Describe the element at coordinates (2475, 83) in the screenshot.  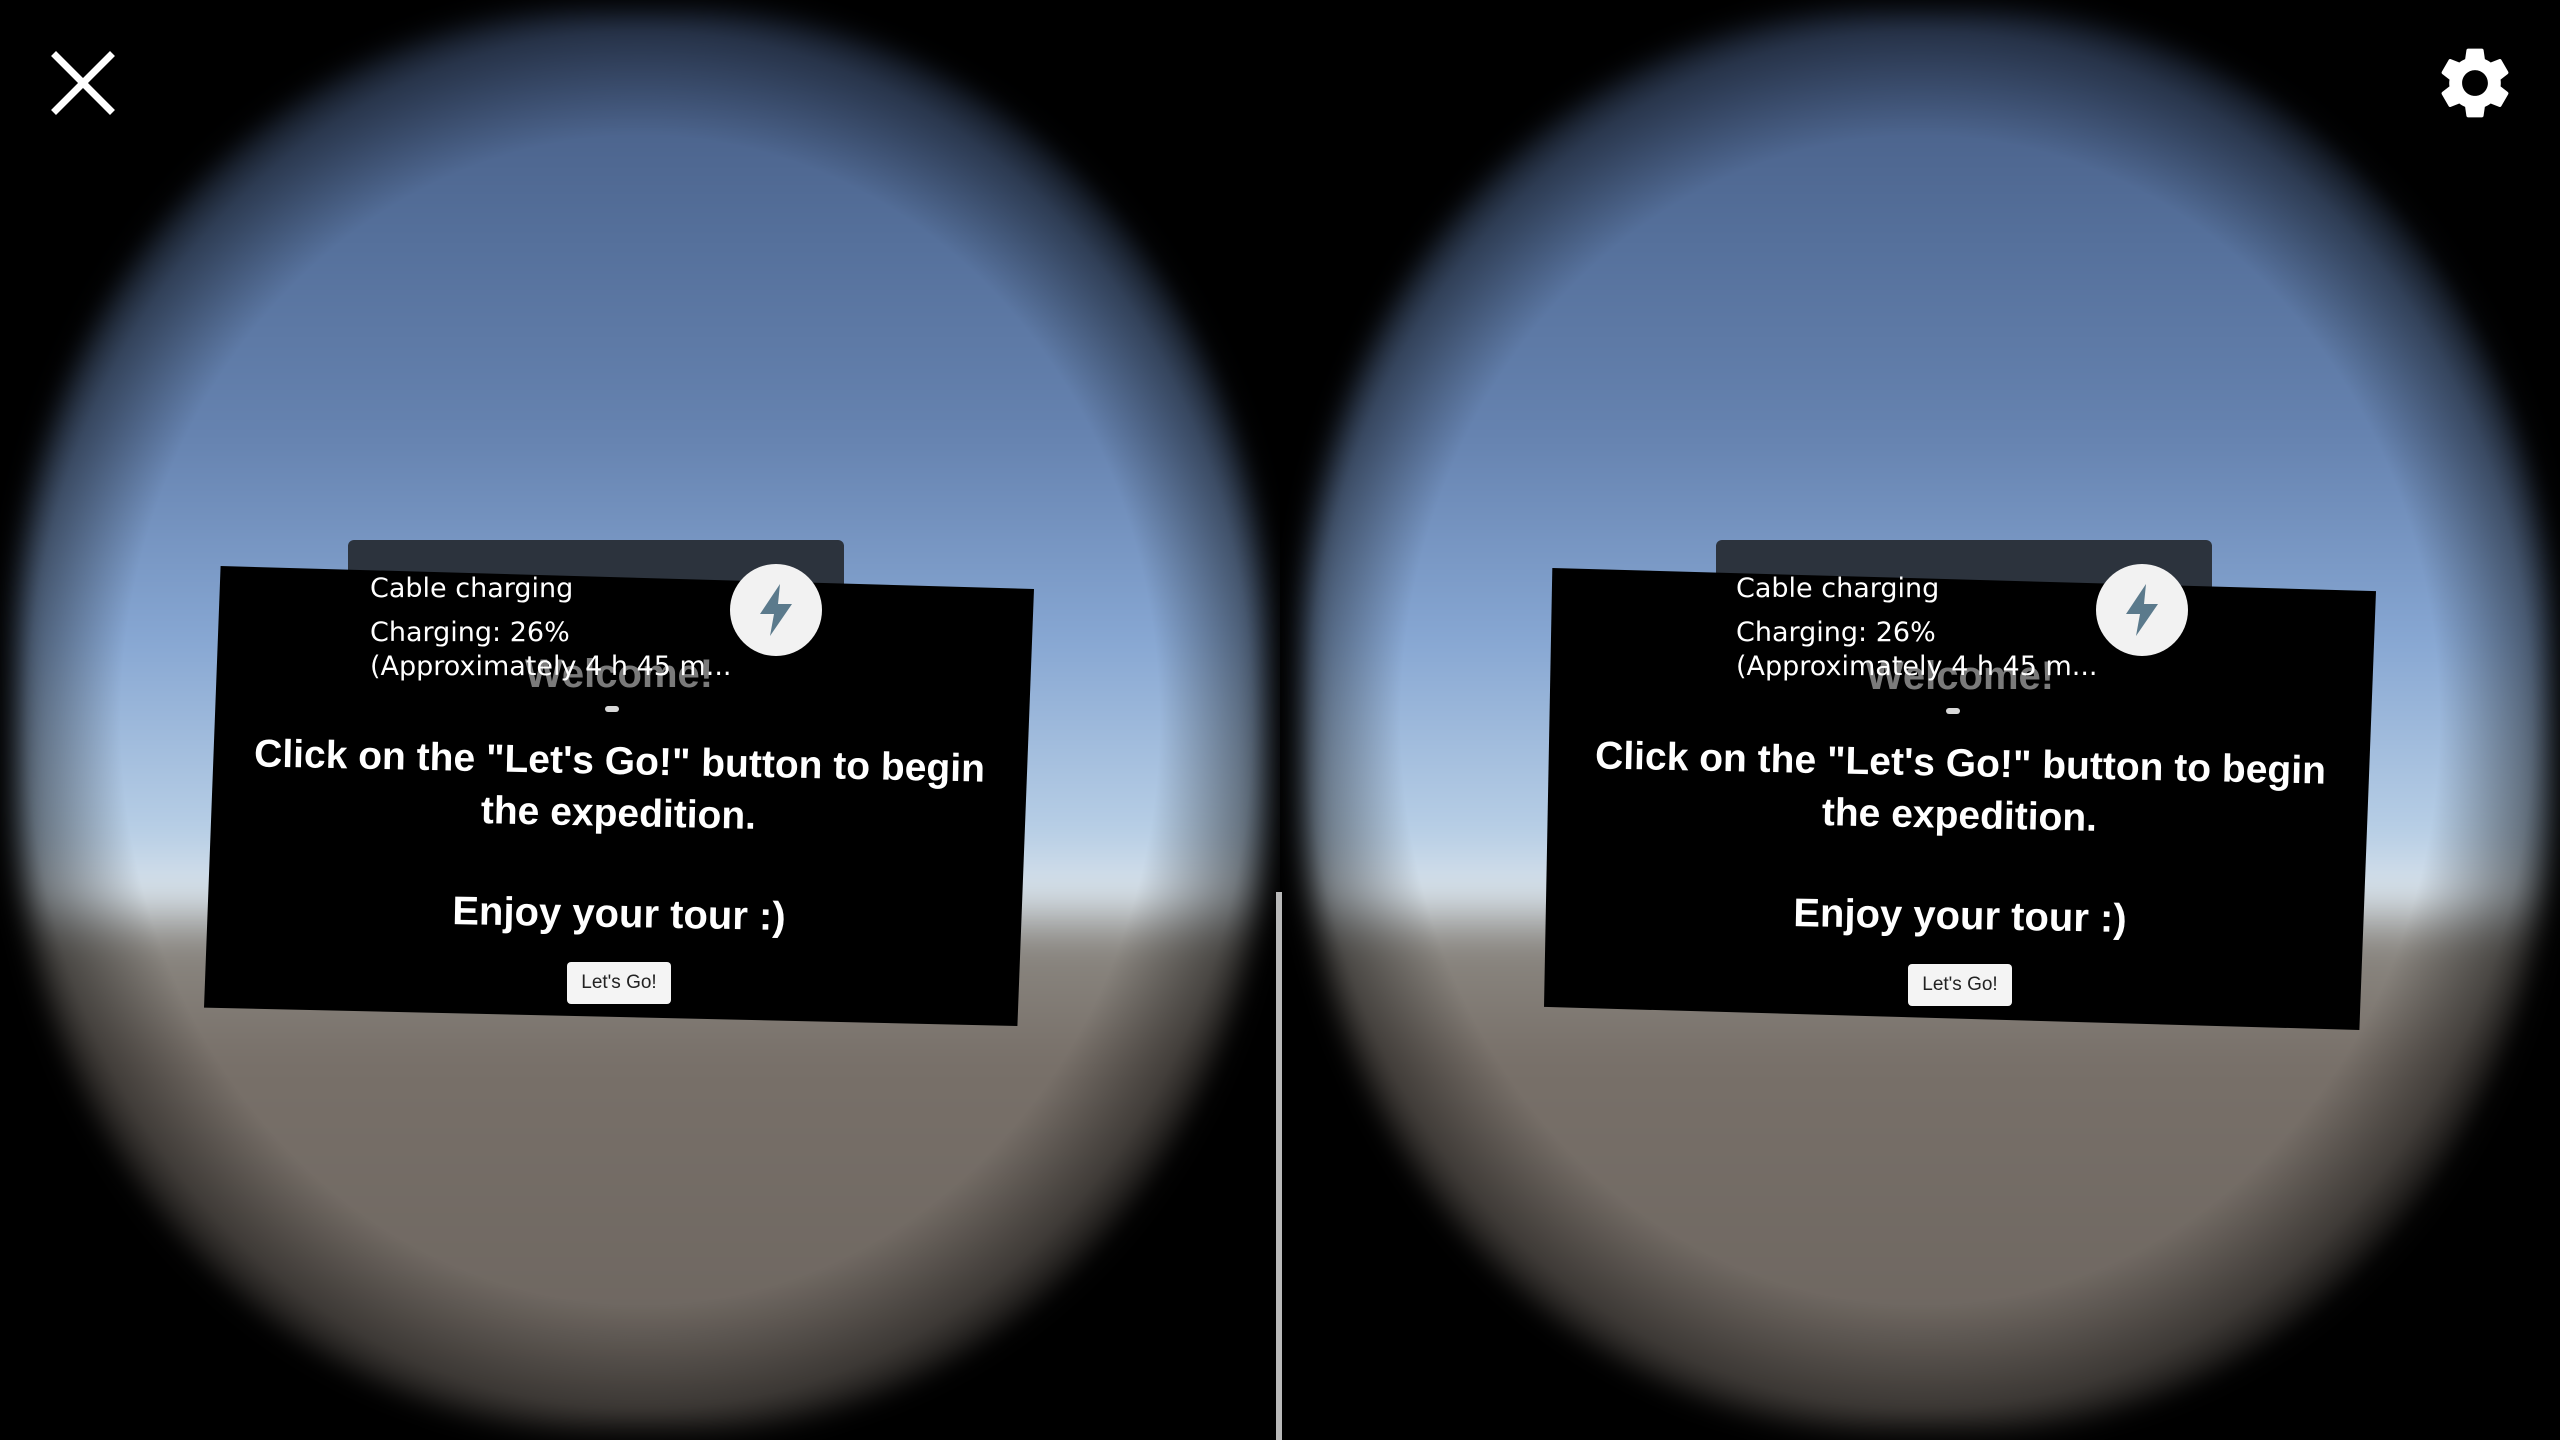
I see `gear-icon` at that location.